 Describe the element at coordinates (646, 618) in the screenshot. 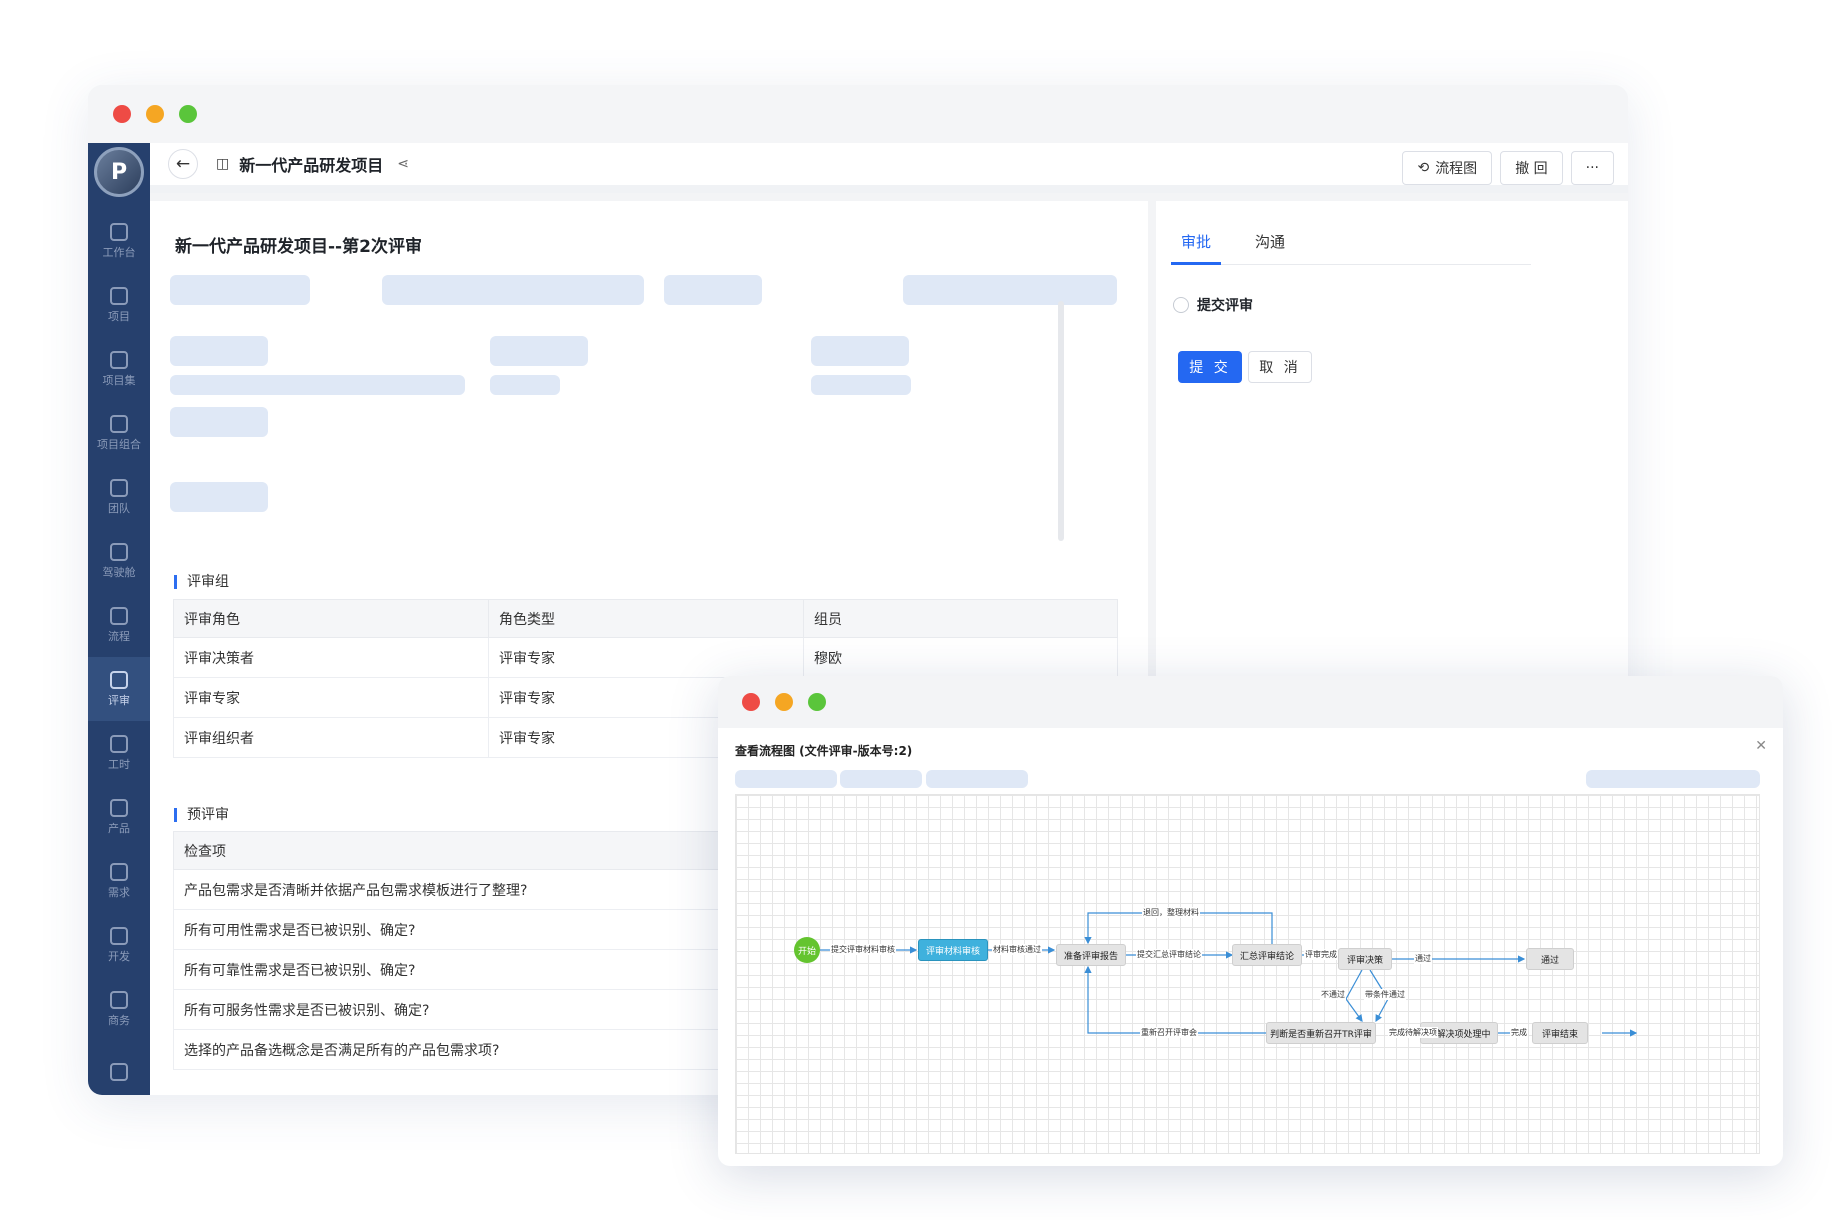

I see `column-header: 角色类型` at that location.